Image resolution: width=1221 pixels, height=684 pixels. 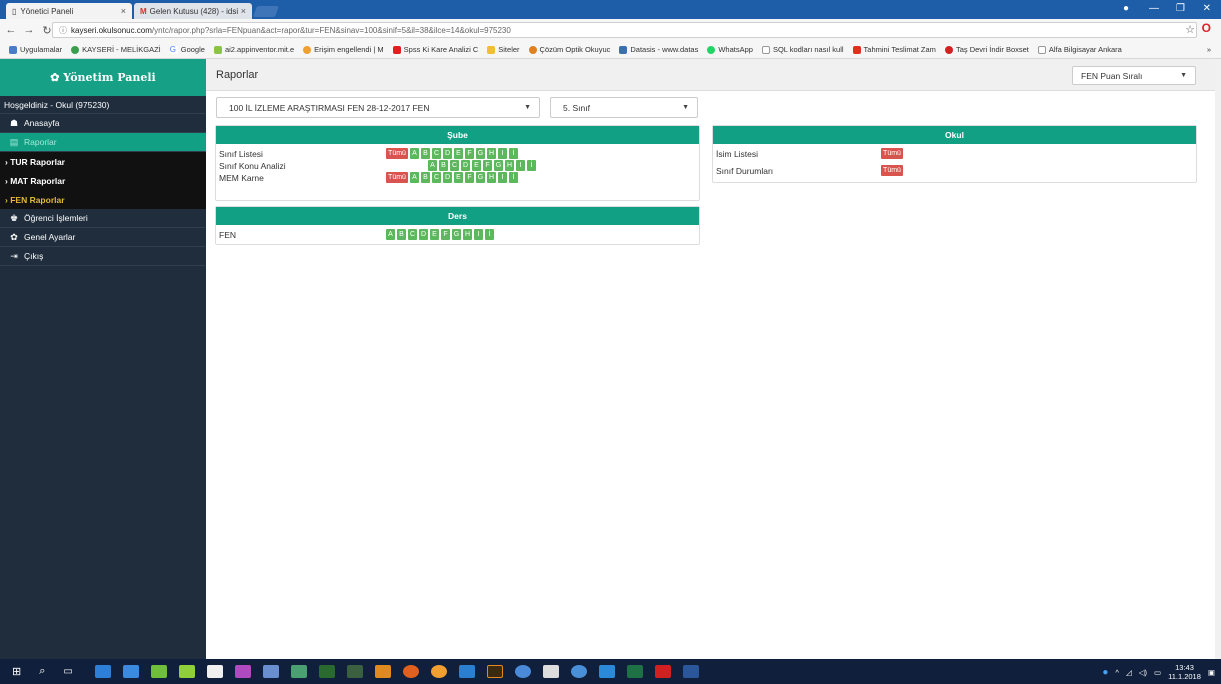 I want to click on bookmark-item: Uygulamalar, so click(x=35, y=49).